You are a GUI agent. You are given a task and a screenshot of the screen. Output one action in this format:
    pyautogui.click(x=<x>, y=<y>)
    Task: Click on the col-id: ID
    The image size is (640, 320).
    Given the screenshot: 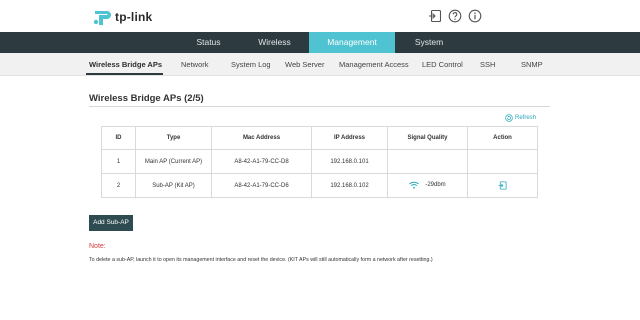 What is the action you would take?
    pyautogui.click(x=118, y=138)
    